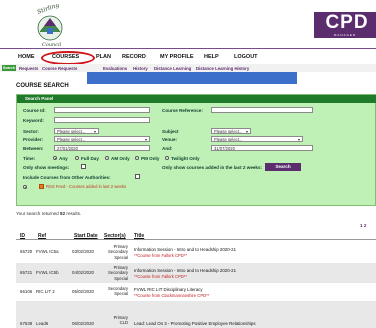  What do you see at coordinates (103, 57) in the screenshot?
I see `nav-plan: PLAN` at bounding box center [103, 57].